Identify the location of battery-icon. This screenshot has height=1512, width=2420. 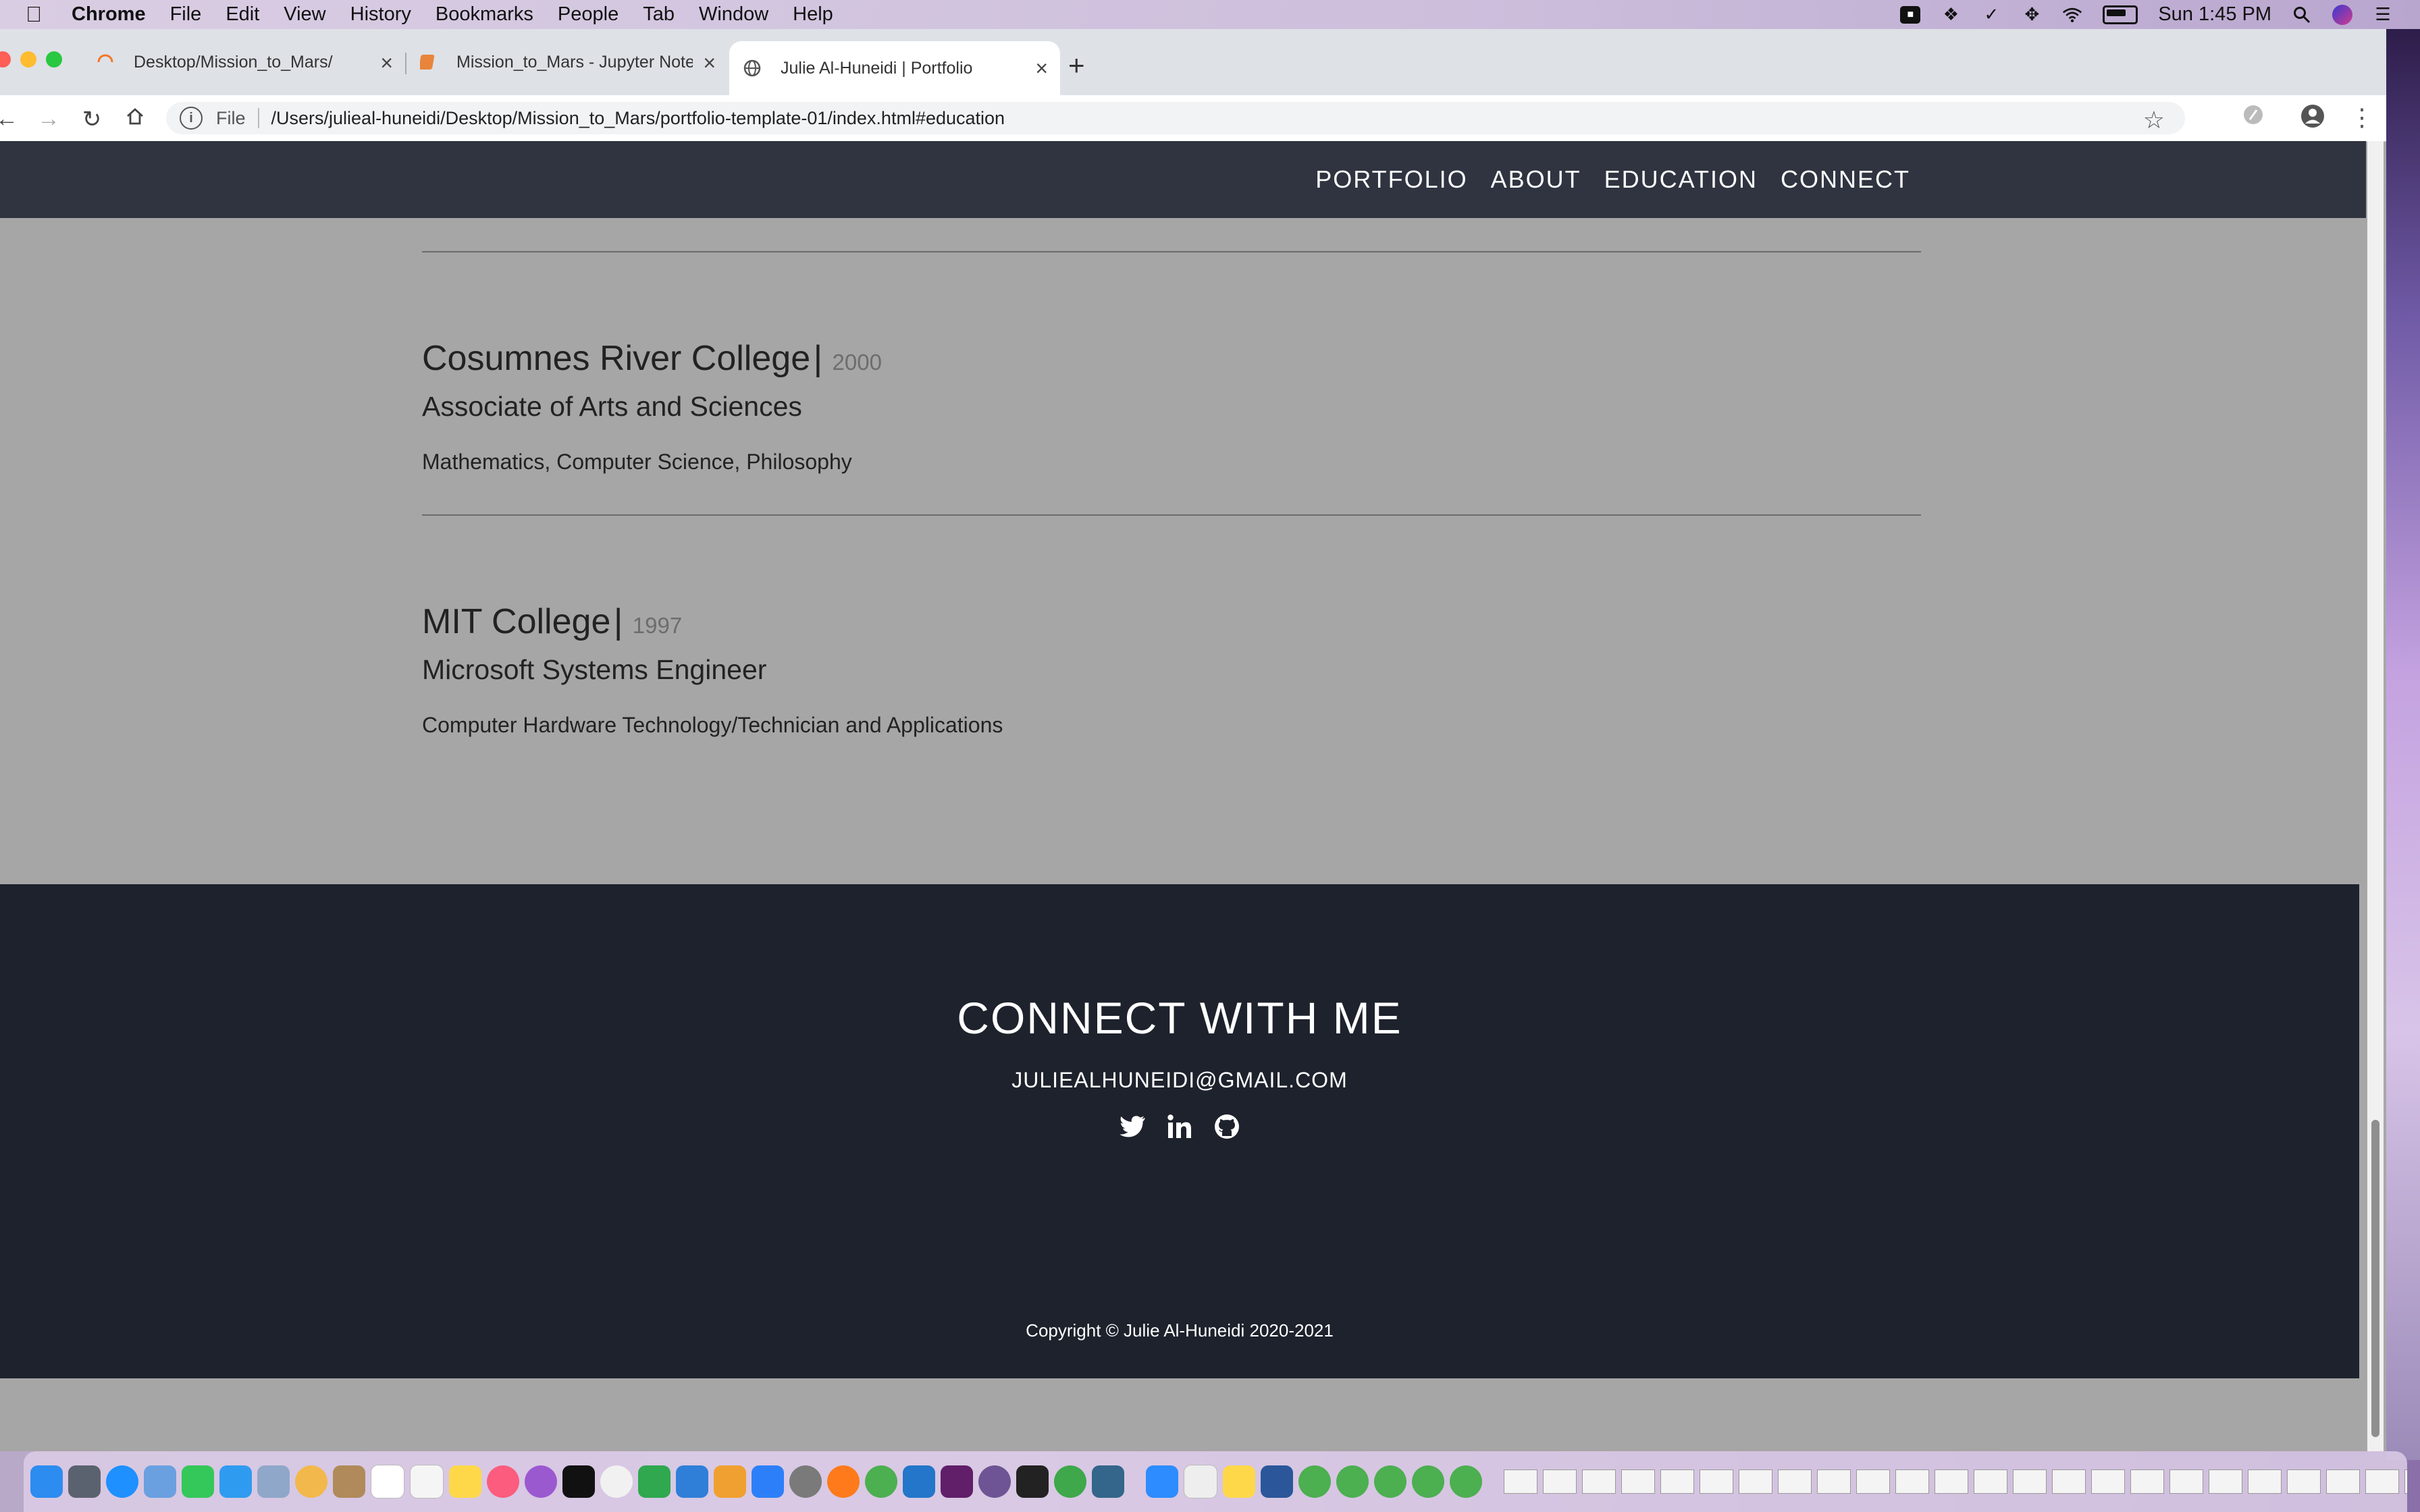
(2120, 14).